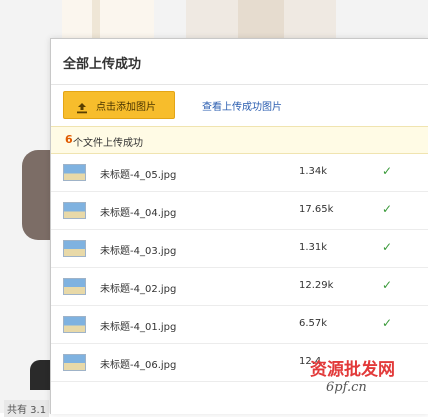 The width and height of the screenshot is (428, 417). I want to click on file-row: 未标题-4_05.jpg 1.34k ✓, so click(239, 173).